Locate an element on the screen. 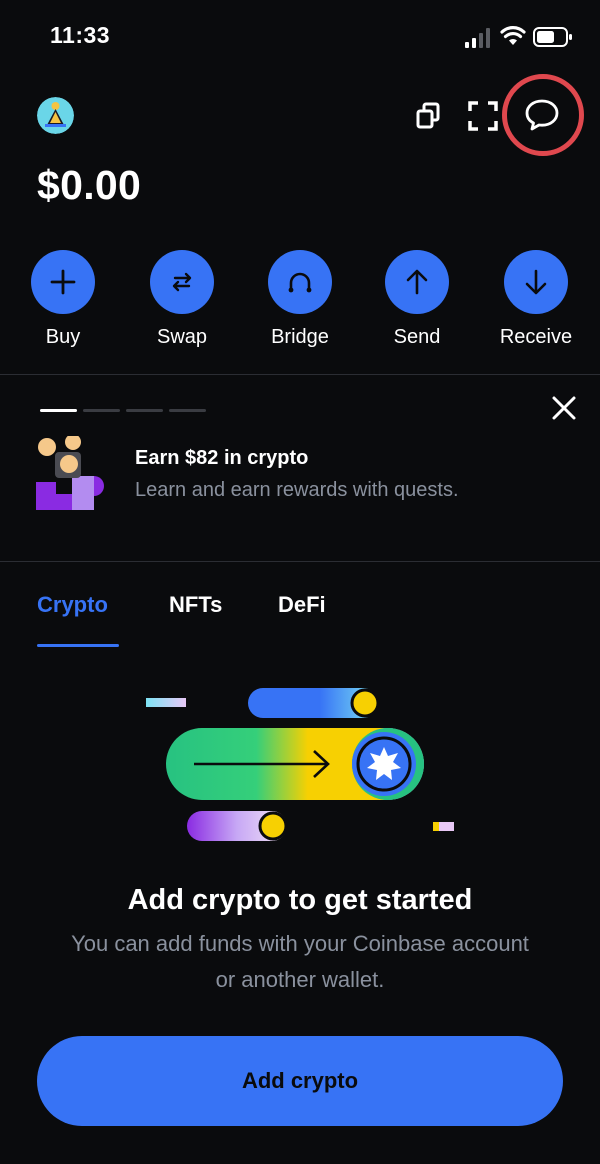  bridge-icon is located at coordinates (300, 282).